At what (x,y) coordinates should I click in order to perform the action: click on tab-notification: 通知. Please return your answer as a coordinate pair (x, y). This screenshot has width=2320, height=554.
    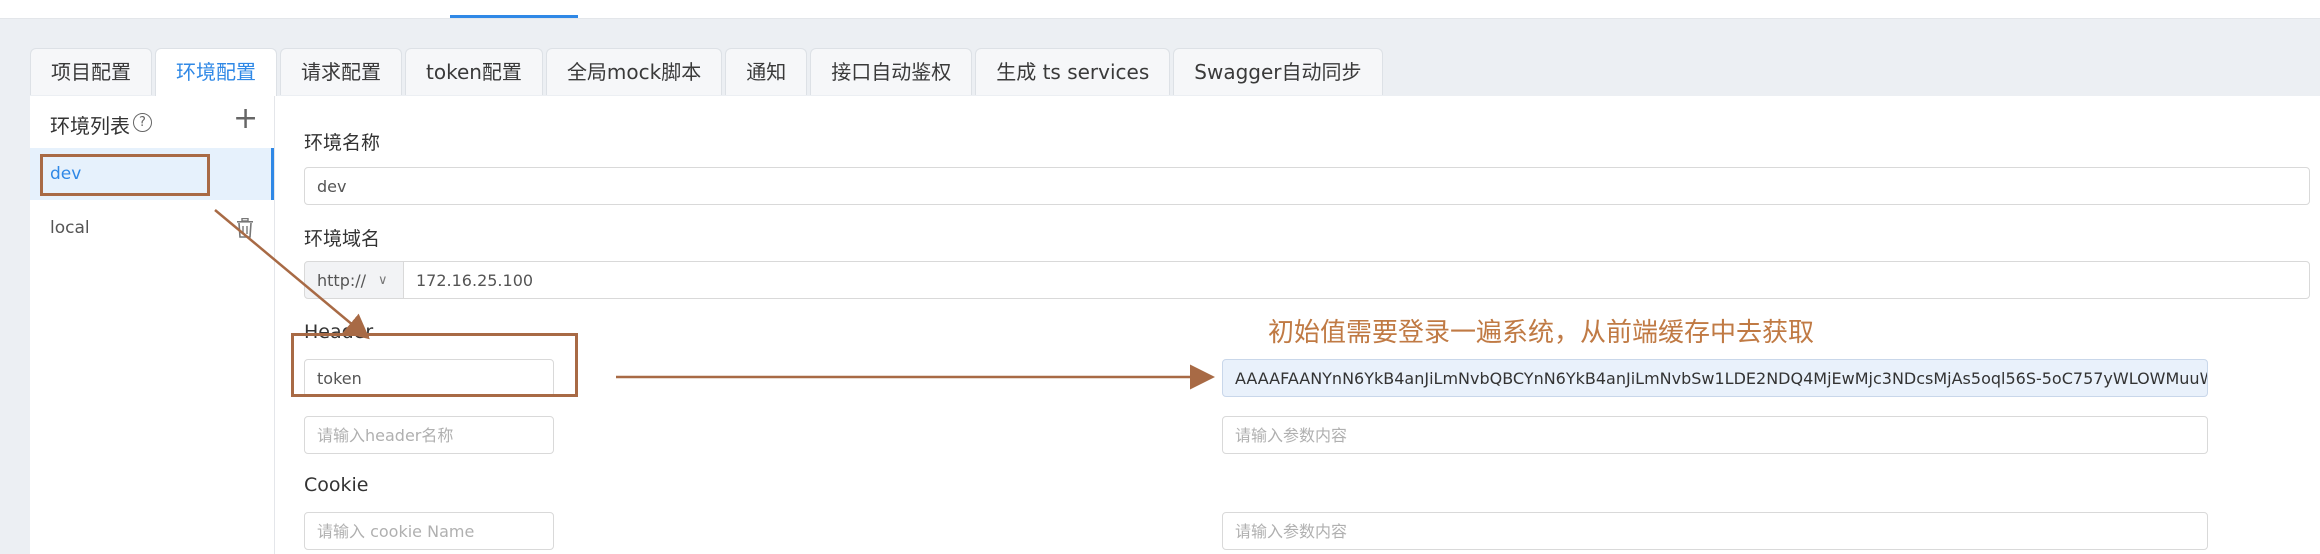
    Looking at the image, I should click on (766, 71).